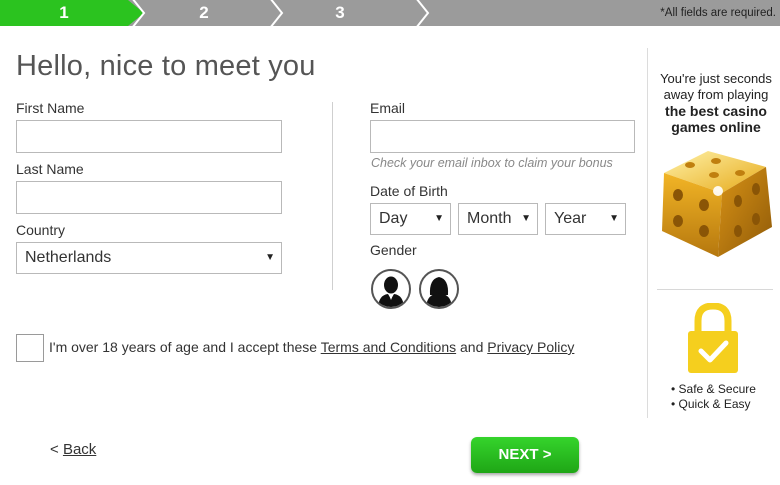  Describe the element at coordinates (718, 13) in the screenshot. I see `required-fields-note: *All fields are required.` at that location.